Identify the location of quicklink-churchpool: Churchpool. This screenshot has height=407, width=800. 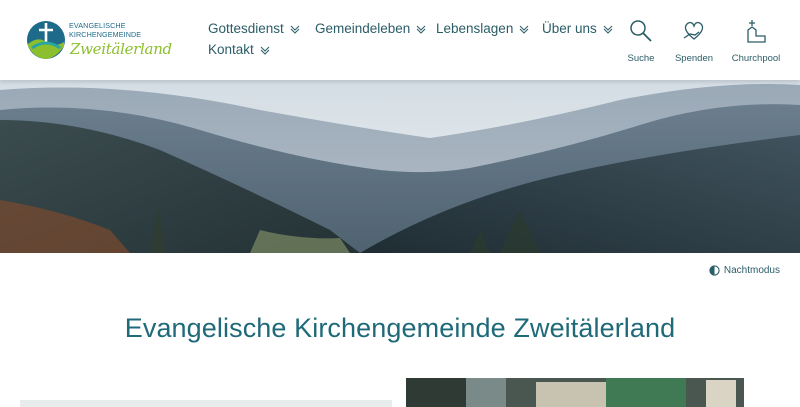
(756, 41).